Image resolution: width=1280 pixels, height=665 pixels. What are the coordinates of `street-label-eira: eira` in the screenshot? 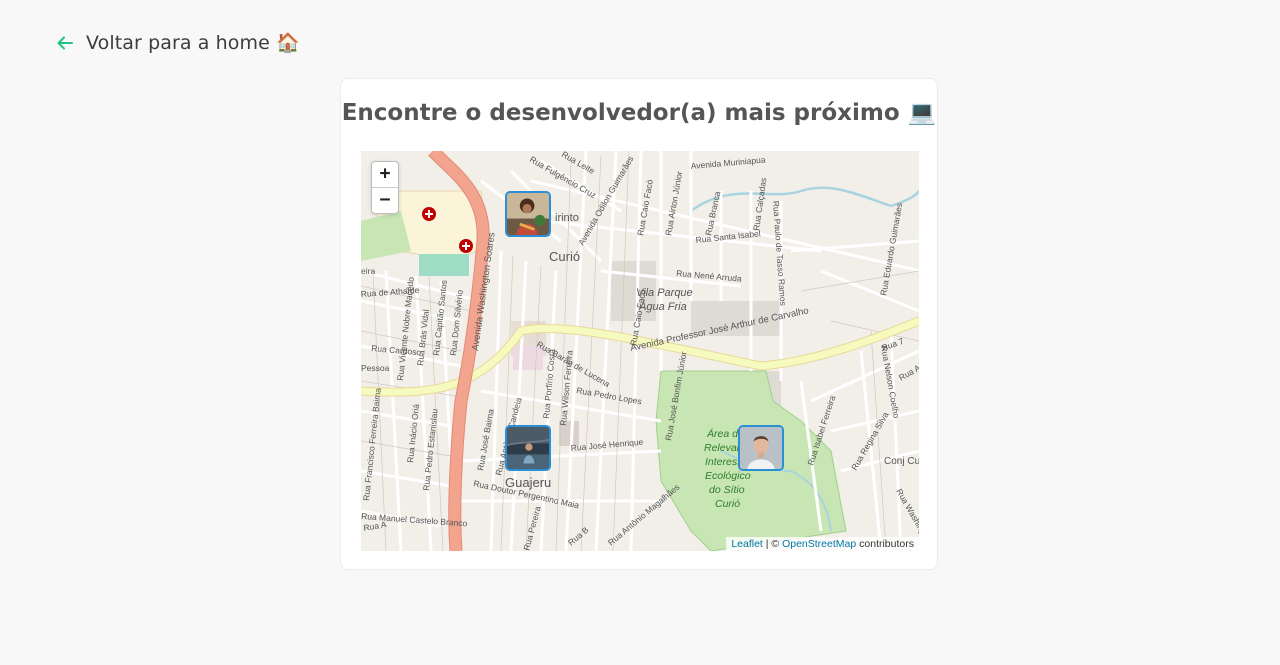 It's located at (368, 271).